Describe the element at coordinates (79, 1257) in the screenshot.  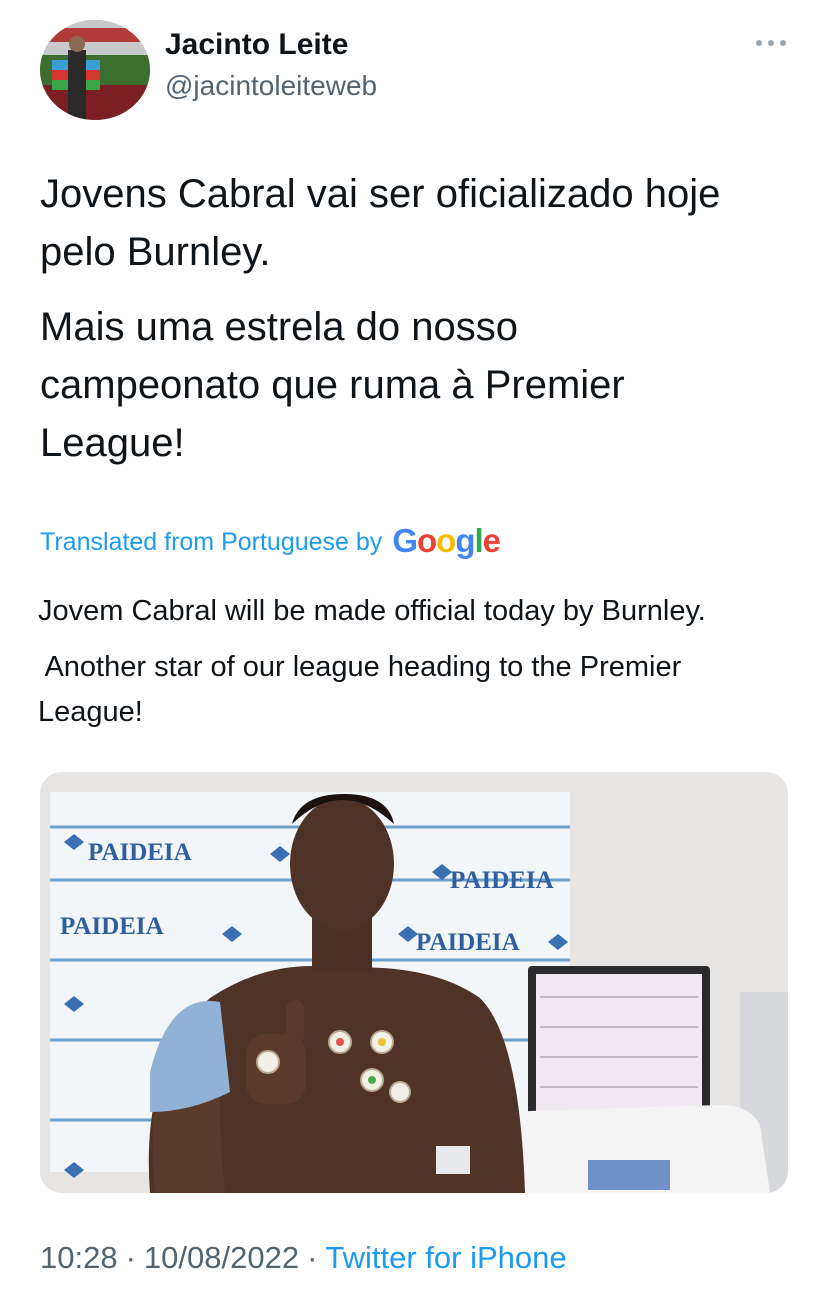
I see `tweet-time: 10:28` at that location.